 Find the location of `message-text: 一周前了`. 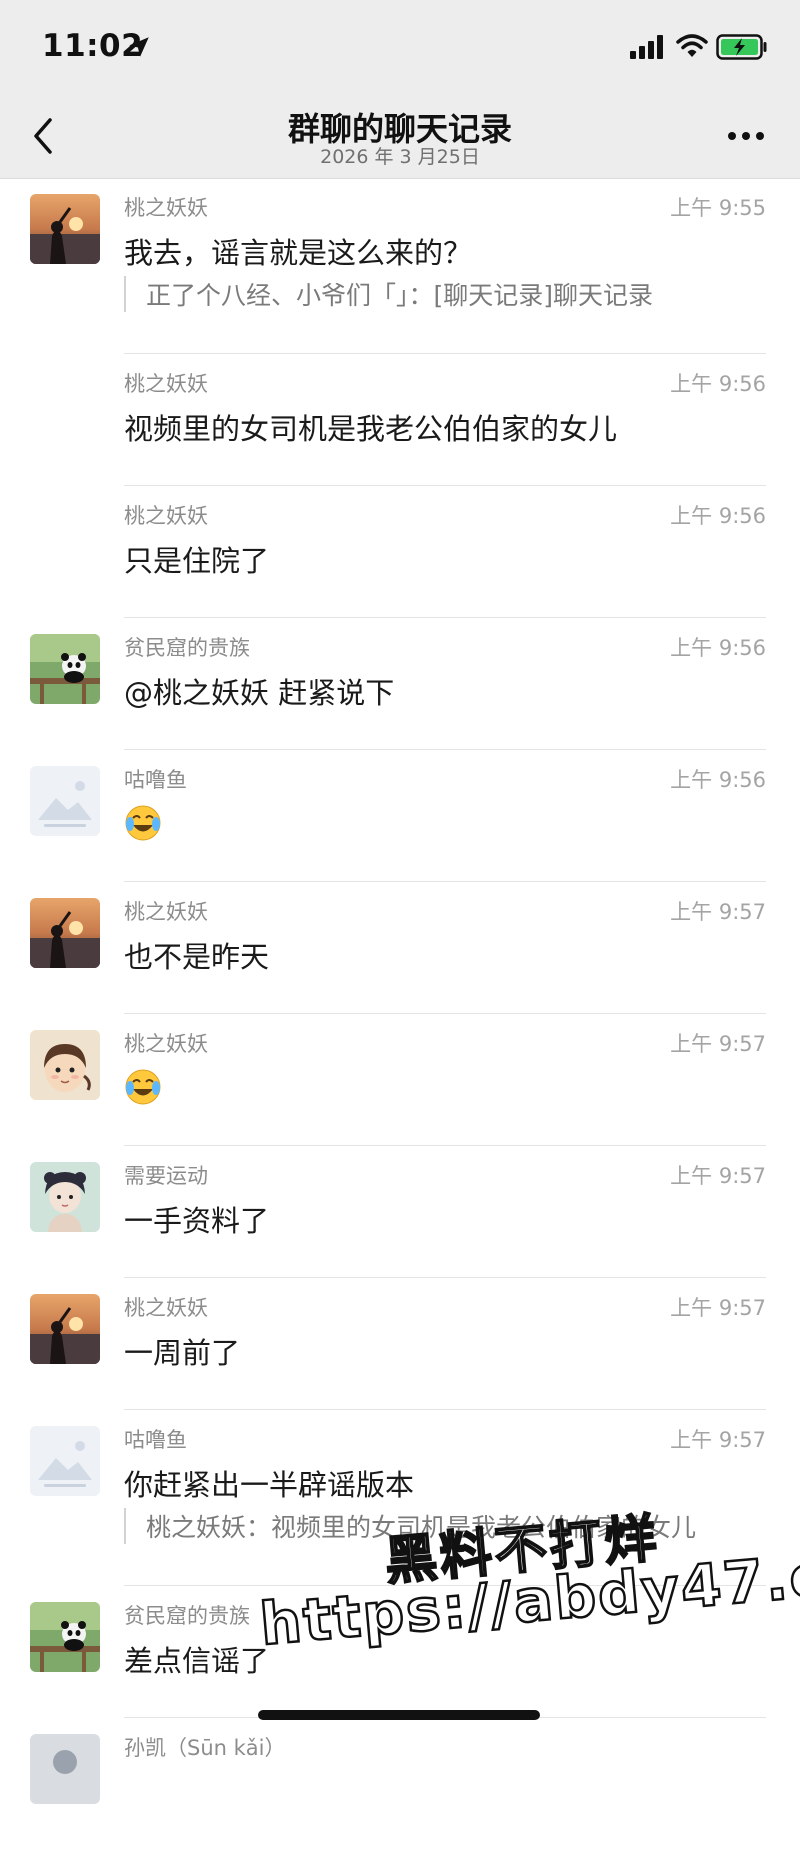

message-text: 一周前了 is located at coordinates (182, 1353).